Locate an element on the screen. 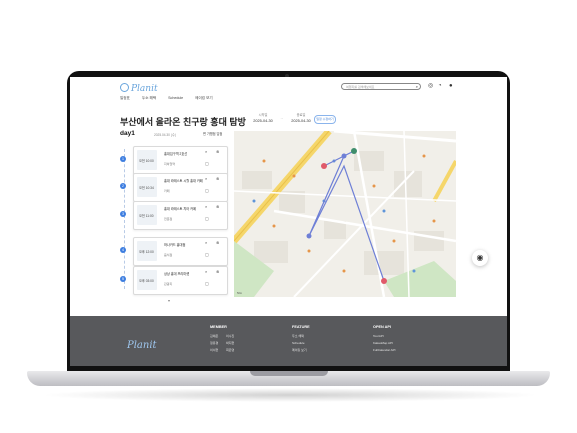  page-title: 부산에서 올라온 친구랑 홍대 탐방 is located at coordinates (183, 122).